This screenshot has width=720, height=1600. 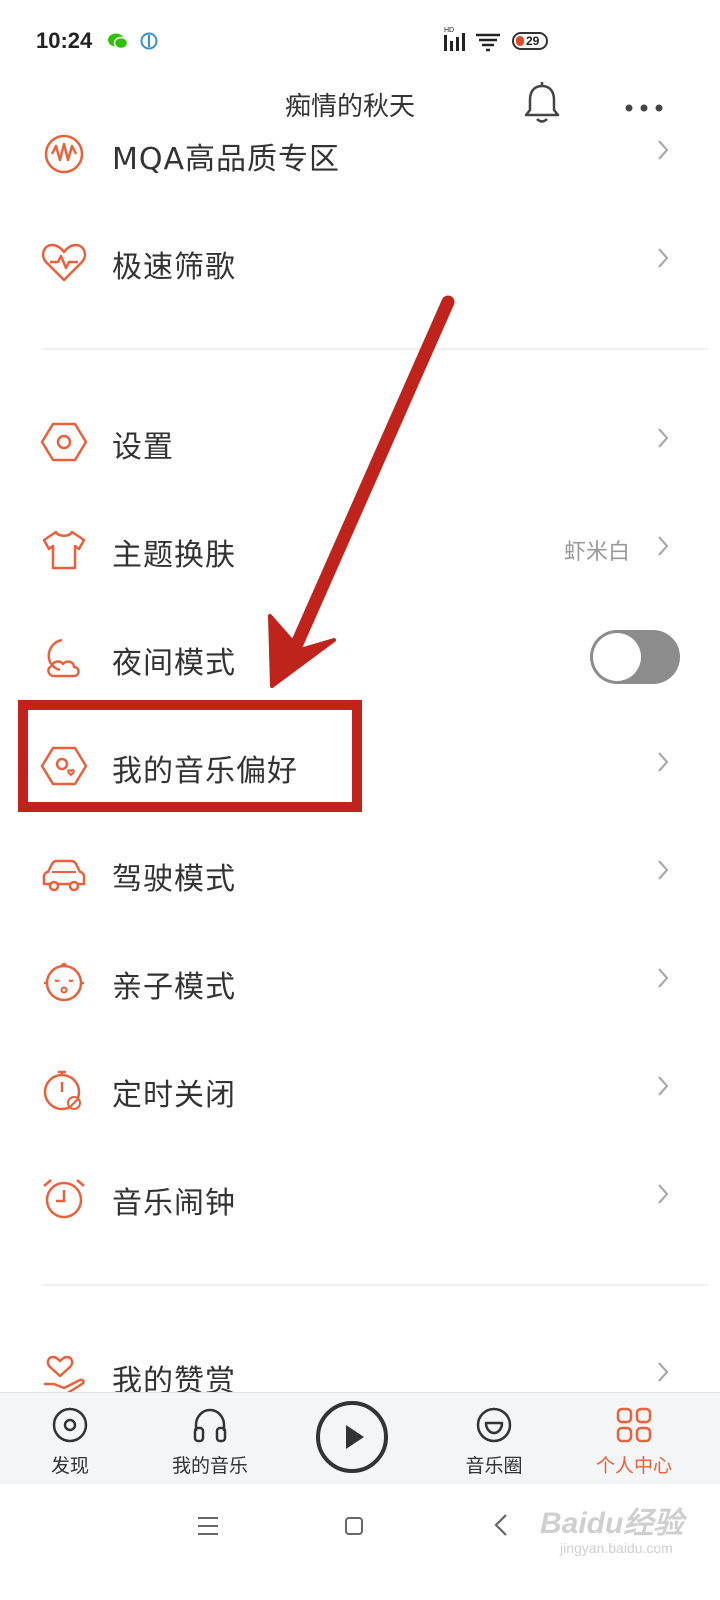 What do you see at coordinates (597, 552) in the screenshot?
I see `theme-value: 虾米白` at bounding box center [597, 552].